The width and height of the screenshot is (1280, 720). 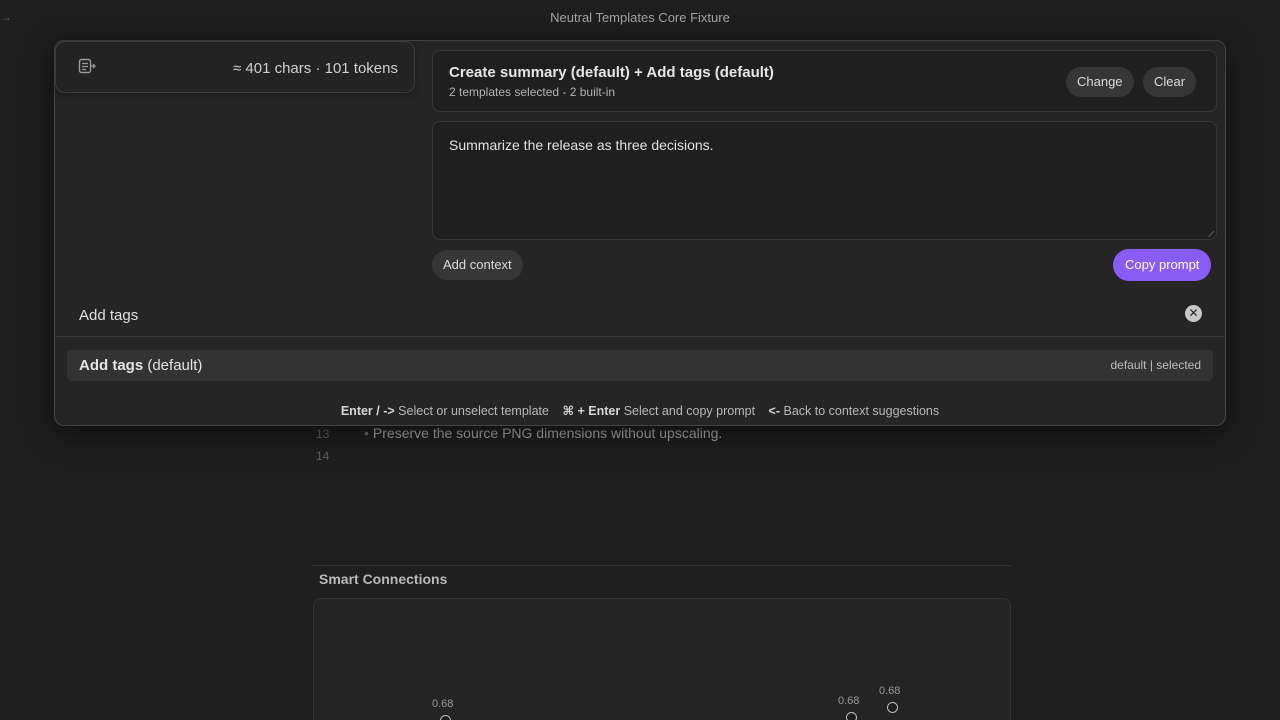 What do you see at coordinates (6, 17) in the screenshot?
I see `arrow-right-icon: →` at bounding box center [6, 17].